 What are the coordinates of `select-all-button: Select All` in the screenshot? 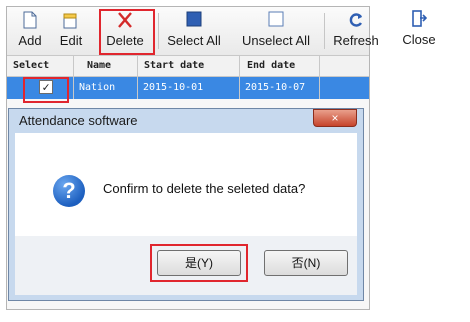 It's located at (194, 31).